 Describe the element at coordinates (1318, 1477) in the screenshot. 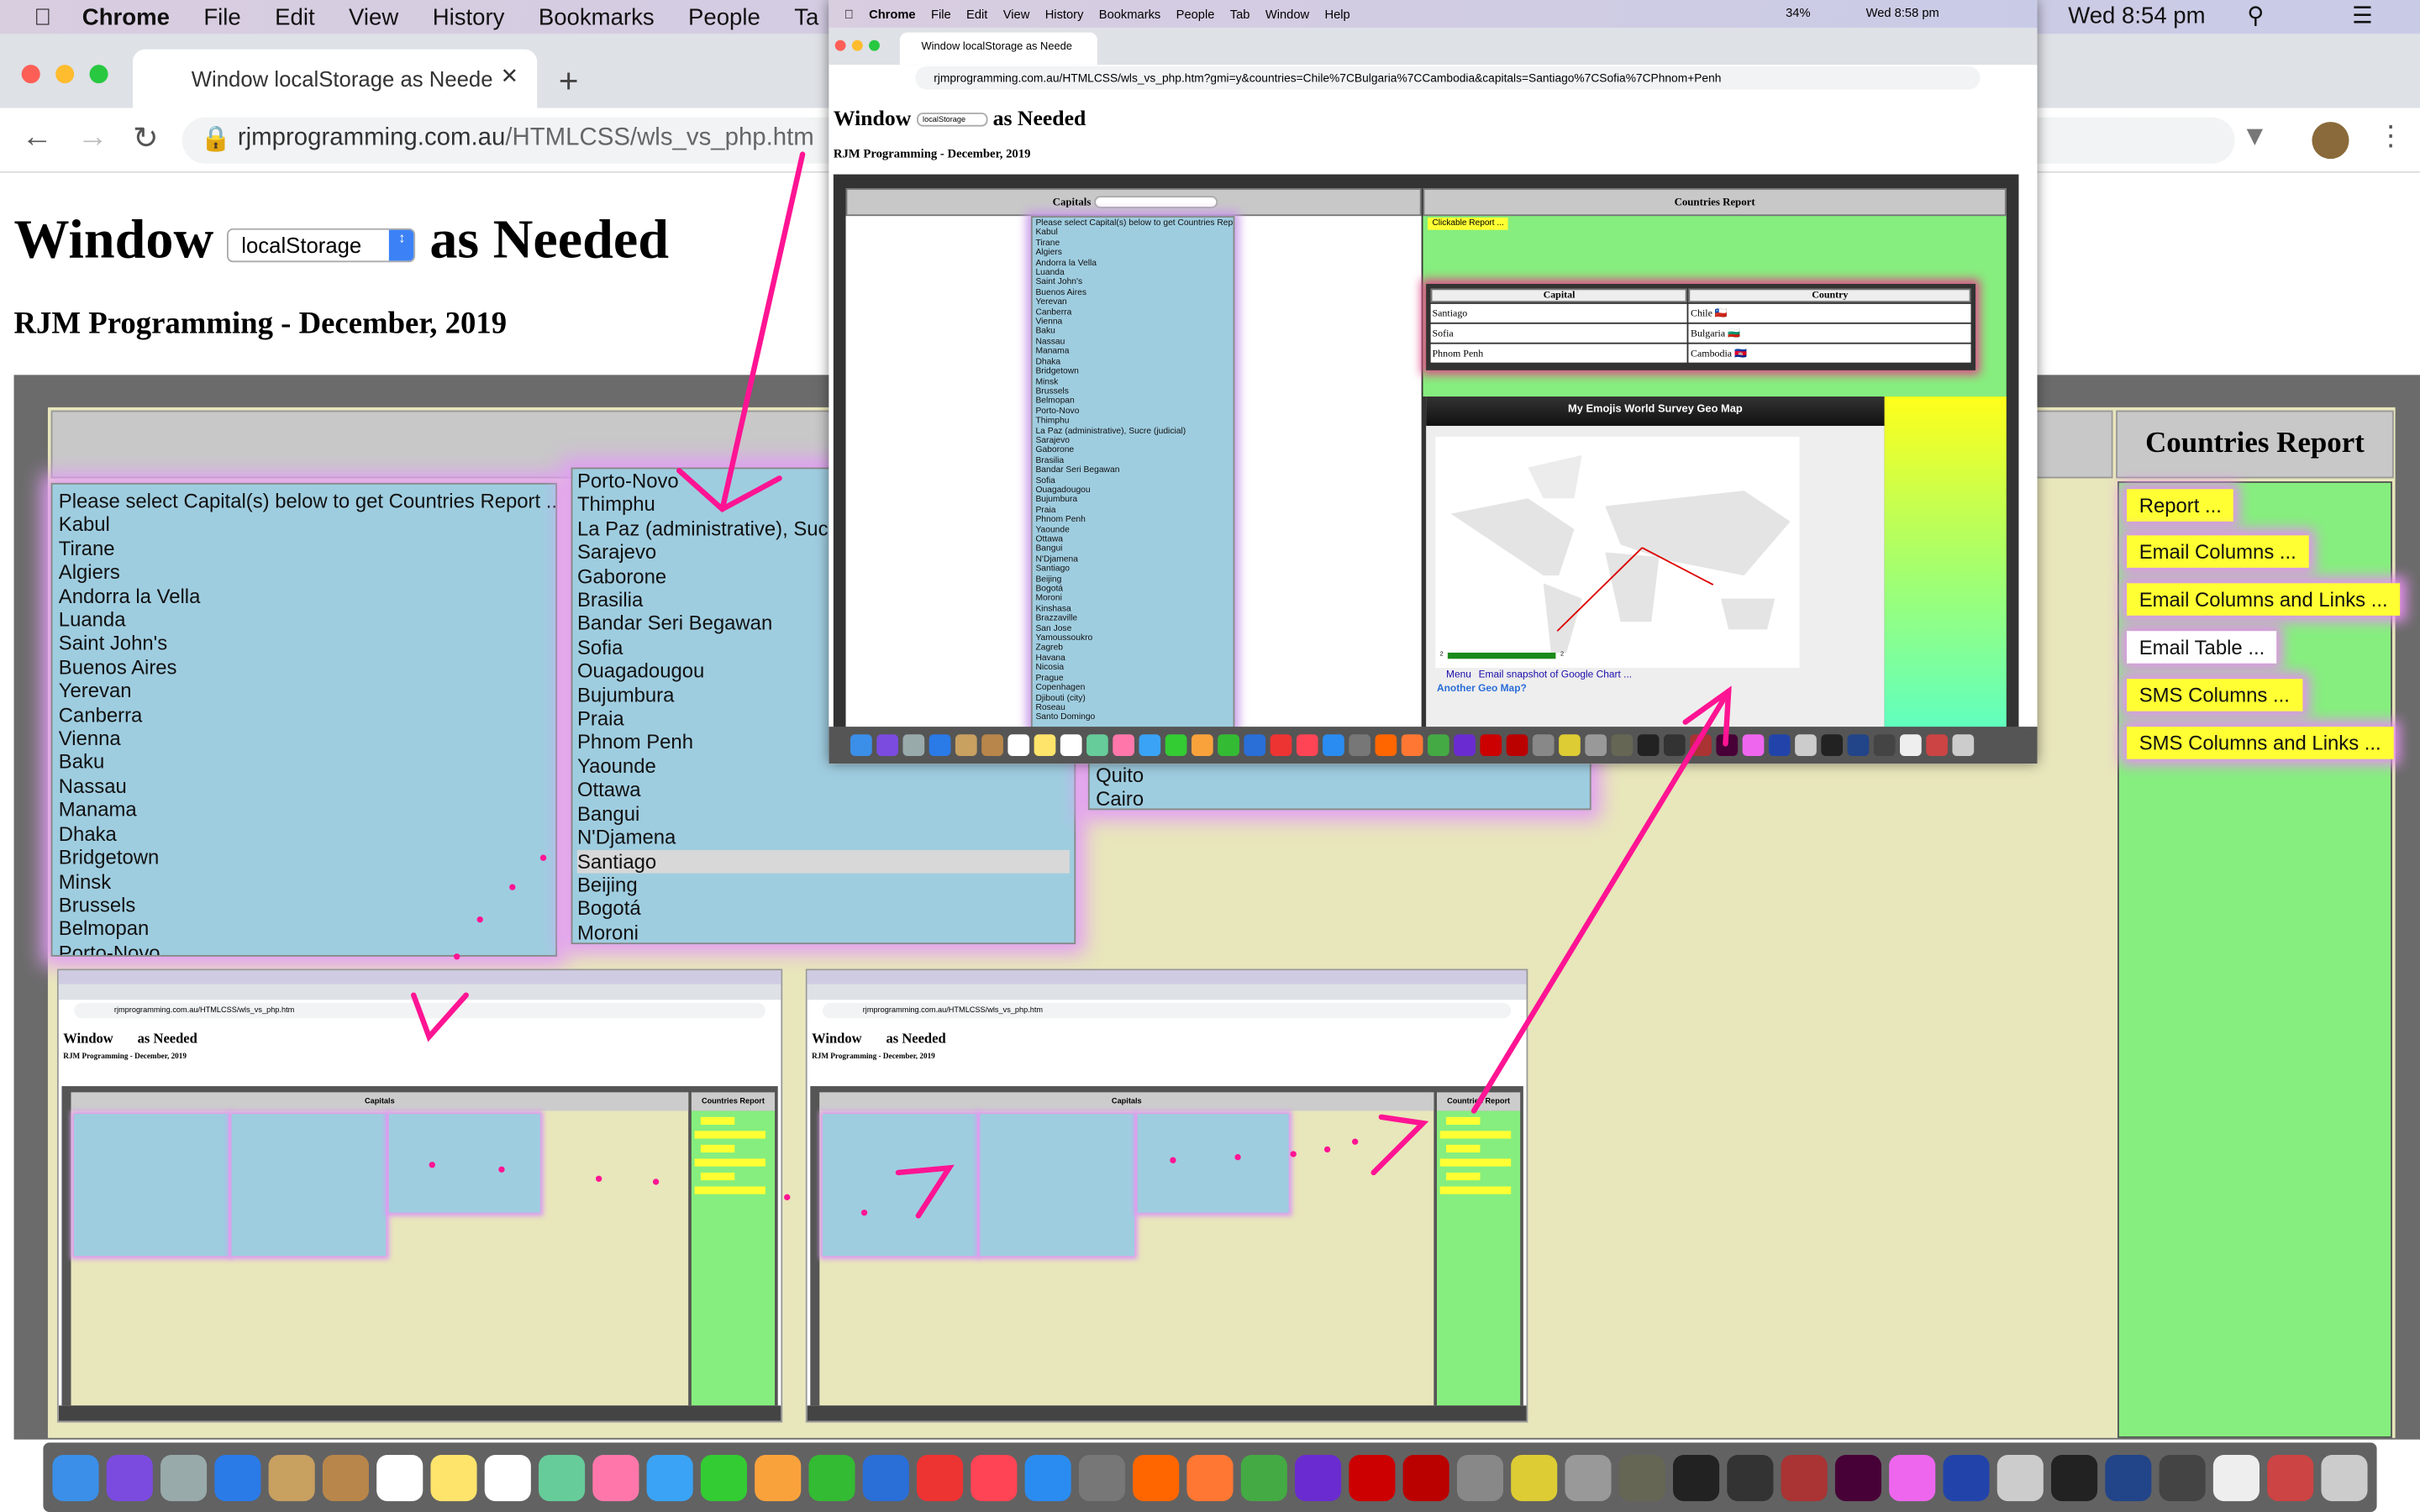

I see `phpstorm-icon` at that location.